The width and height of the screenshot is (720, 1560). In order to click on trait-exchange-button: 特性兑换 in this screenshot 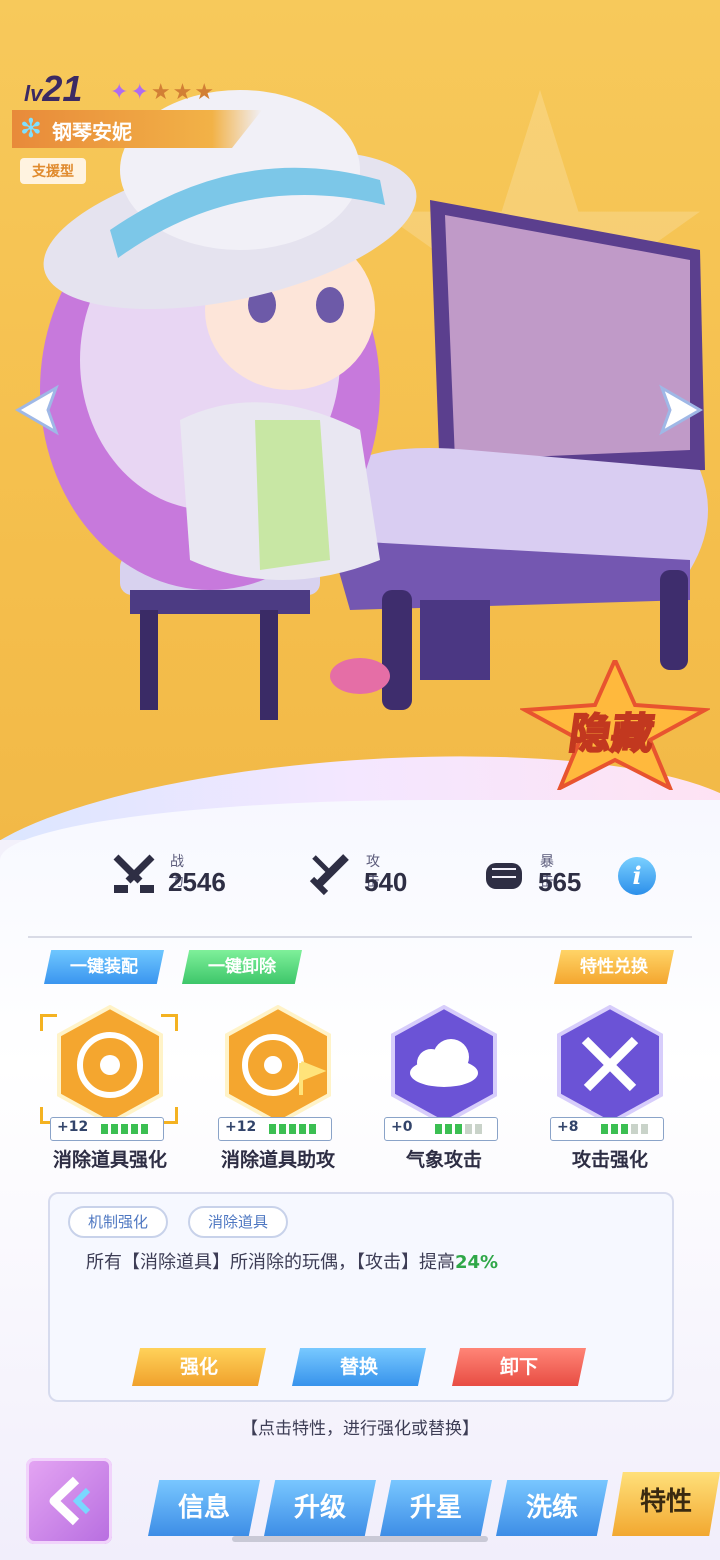, I will do `click(614, 967)`.